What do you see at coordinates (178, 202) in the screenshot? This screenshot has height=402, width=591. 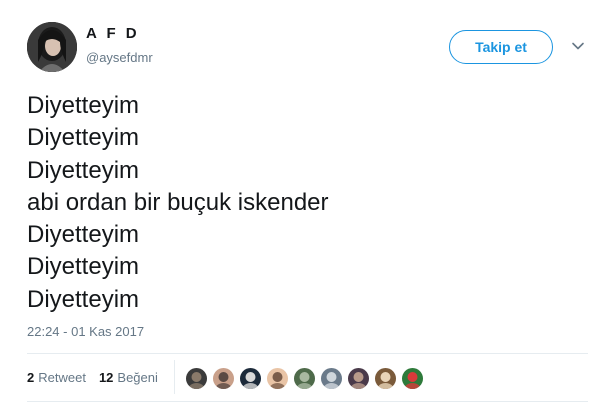 I see `tweet-line: abi ordan bir buçuk iskender` at bounding box center [178, 202].